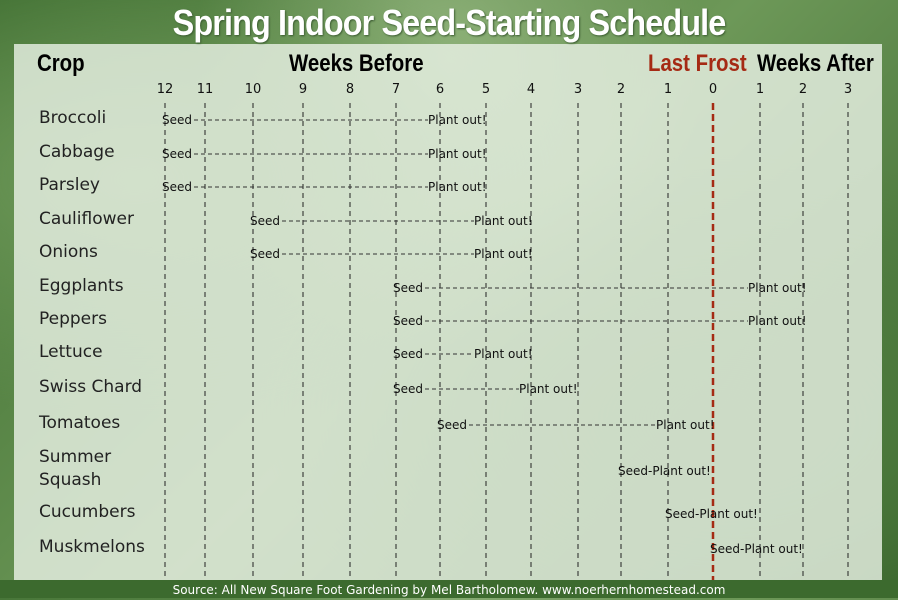 The width and height of the screenshot is (898, 600). I want to click on x-tick-label: 4, so click(531, 89).